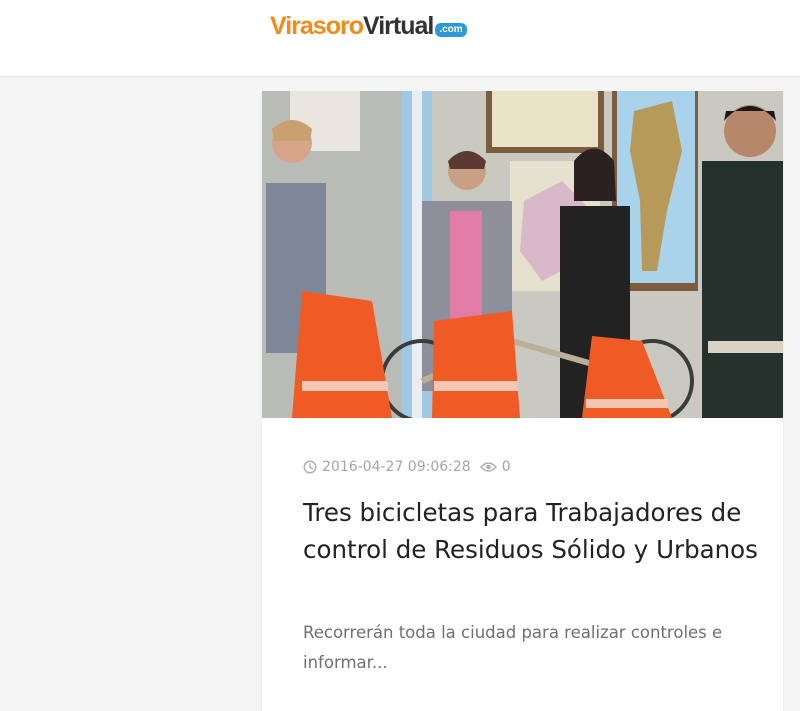  I want to click on logo-badge-com: .com, so click(451, 30).